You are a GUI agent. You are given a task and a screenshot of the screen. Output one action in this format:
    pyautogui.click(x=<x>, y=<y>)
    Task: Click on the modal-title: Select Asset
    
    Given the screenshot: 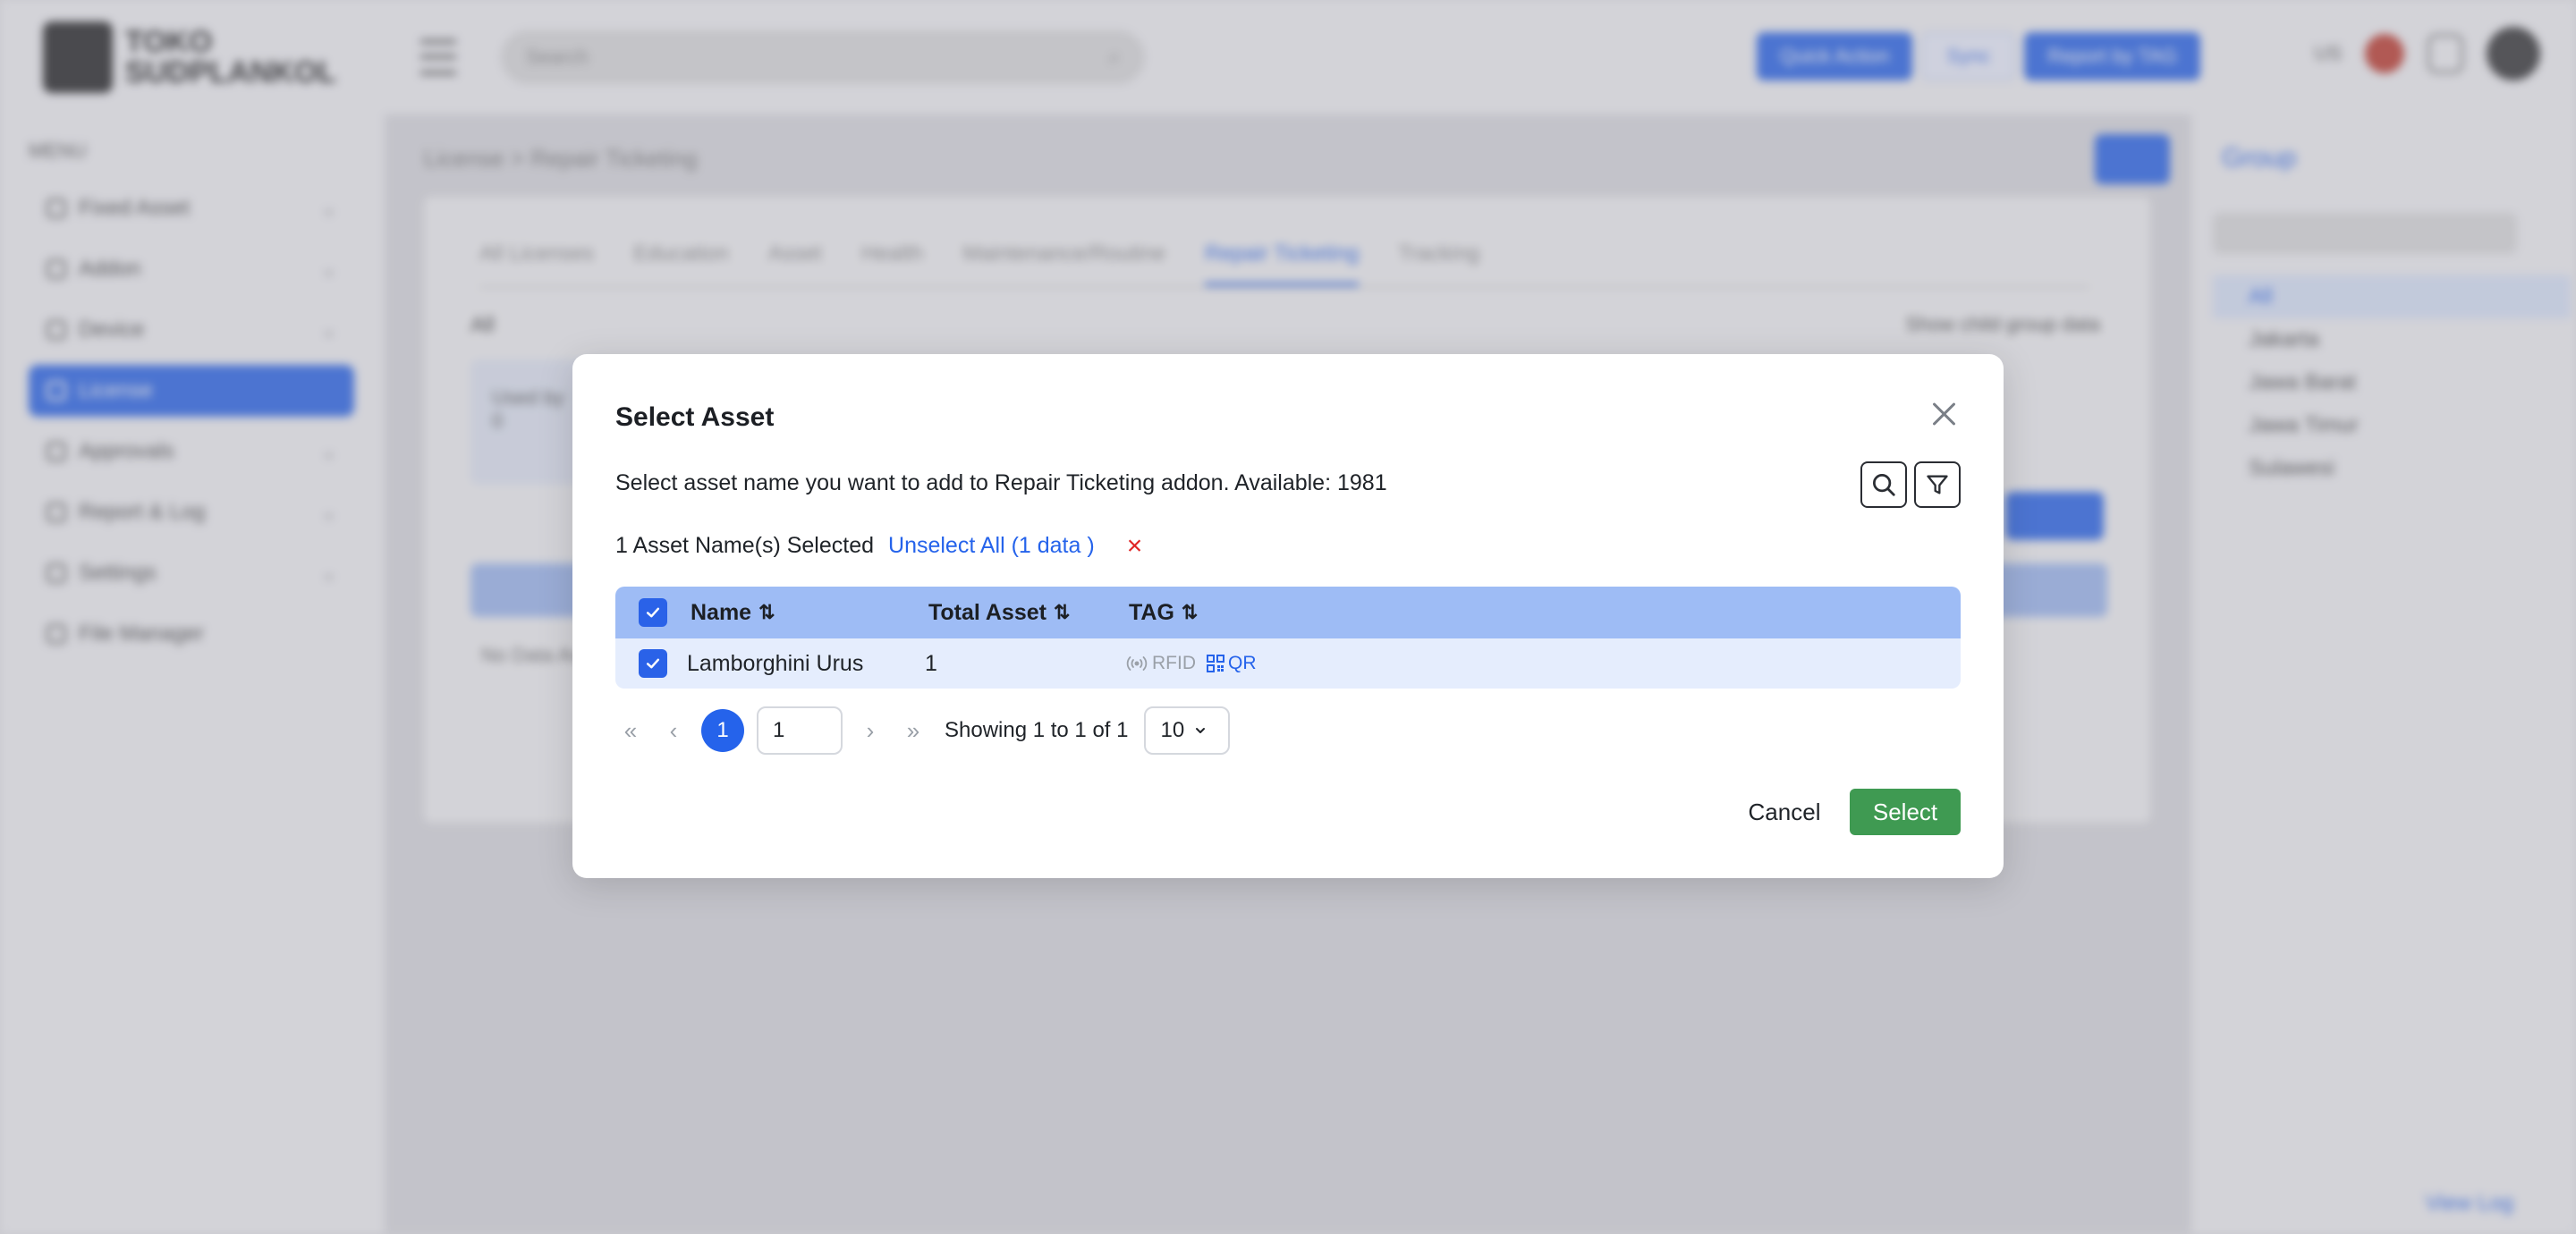 What is the action you would take?
    pyautogui.click(x=695, y=417)
    